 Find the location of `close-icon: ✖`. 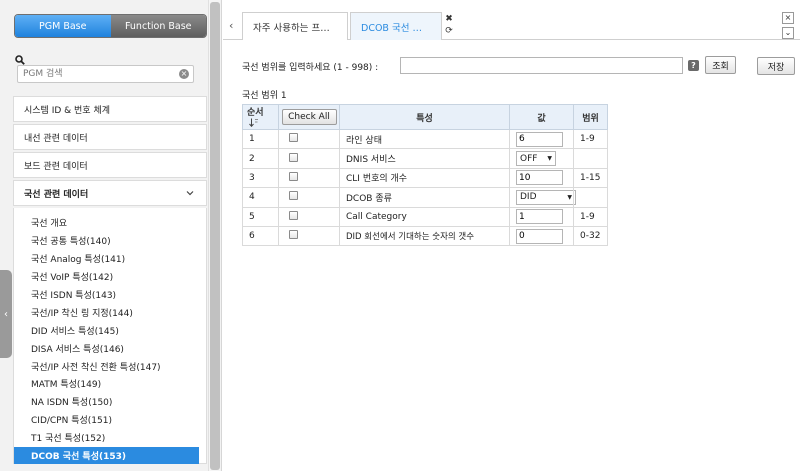

close-icon: ✖ is located at coordinates (449, 19).